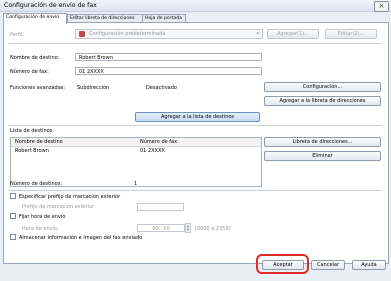 The image size is (391, 281). What do you see at coordinates (381, 6) in the screenshot?
I see `close-button: ×` at bounding box center [381, 6].